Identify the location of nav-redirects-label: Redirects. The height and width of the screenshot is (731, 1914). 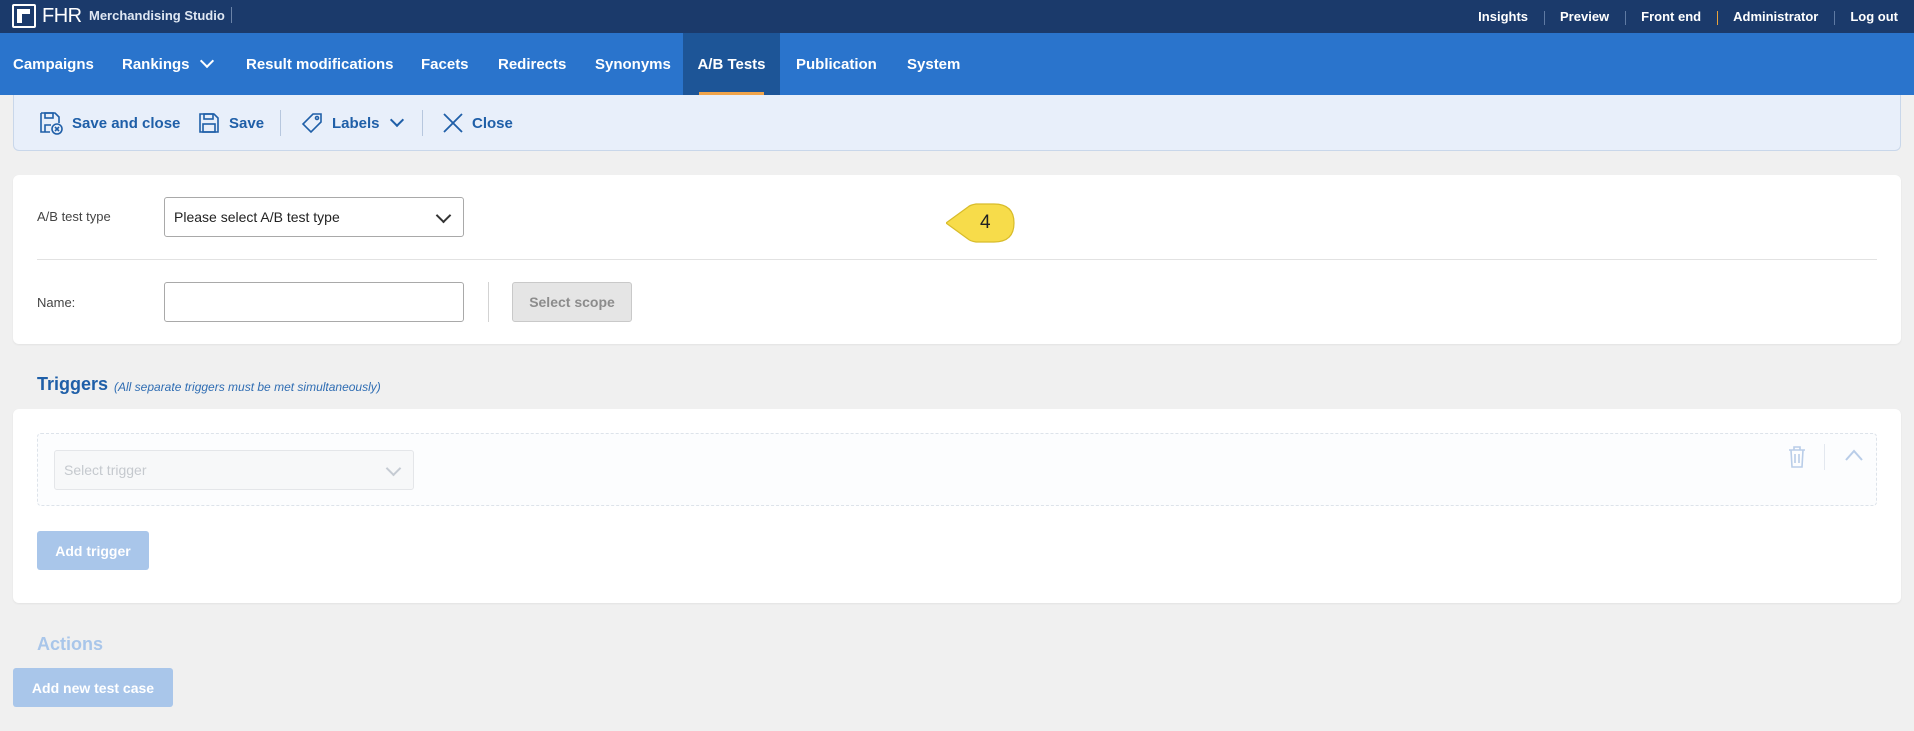
(532, 64).